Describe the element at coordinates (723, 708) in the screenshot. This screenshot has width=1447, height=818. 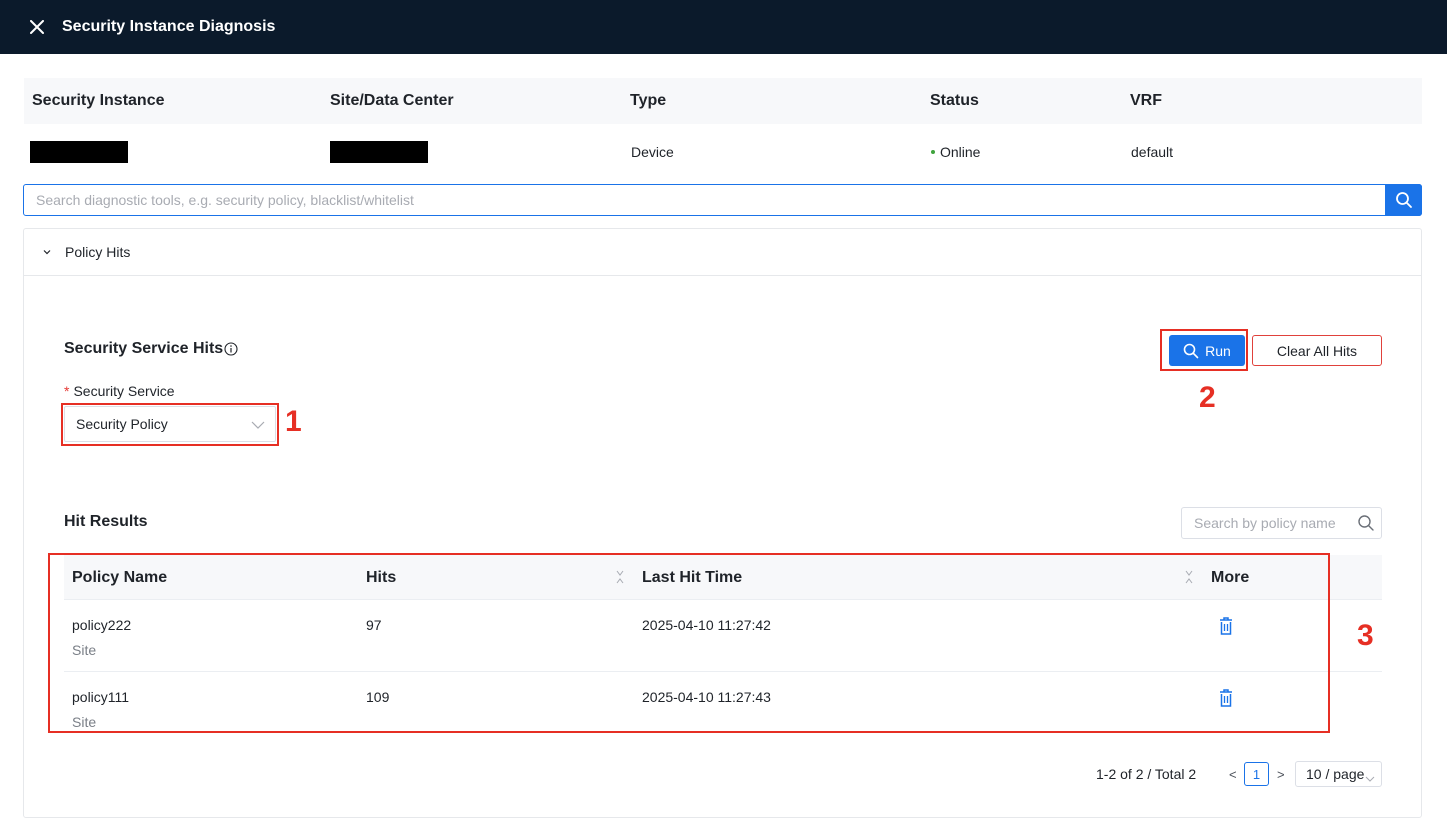
I see `table-row: policy111 Site 109 2025-04-10 11:27:43` at that location.